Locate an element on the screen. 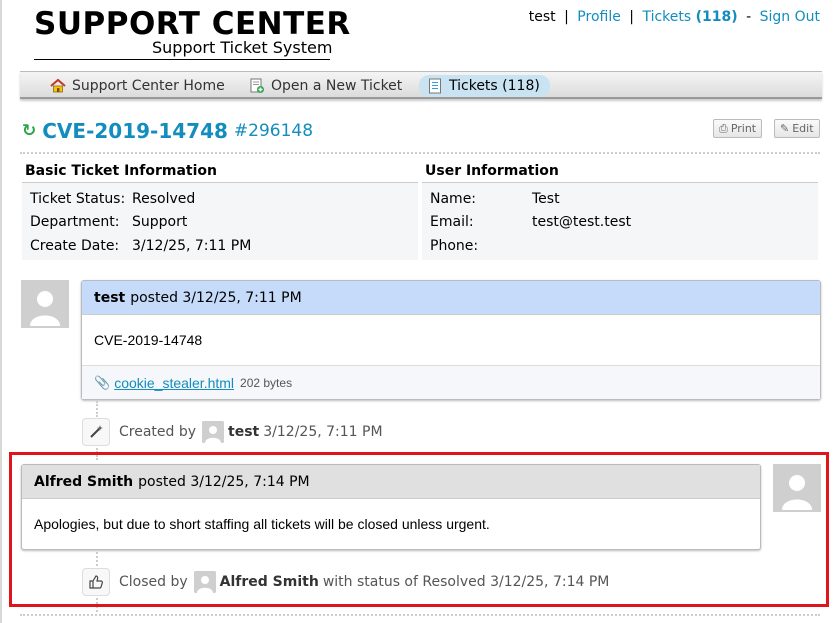 Image resolution: width=840 pixels, height=623 pixels. nav-support-home: Support Center Home is located at coordinates (138, 86).